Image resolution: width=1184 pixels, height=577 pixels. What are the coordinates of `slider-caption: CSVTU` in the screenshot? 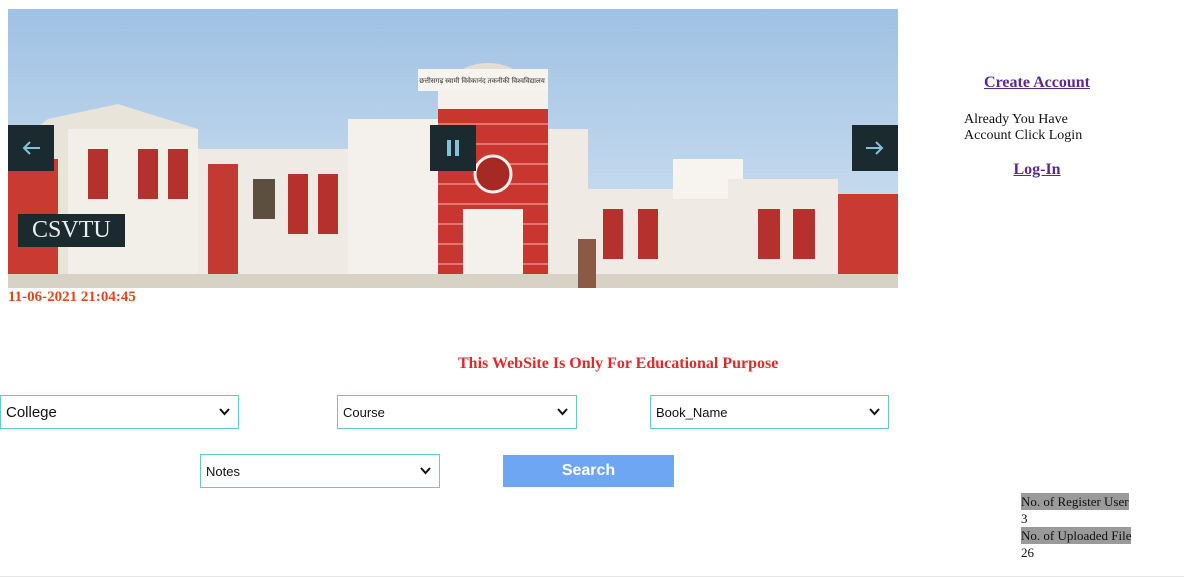 It's located at (71, 230).